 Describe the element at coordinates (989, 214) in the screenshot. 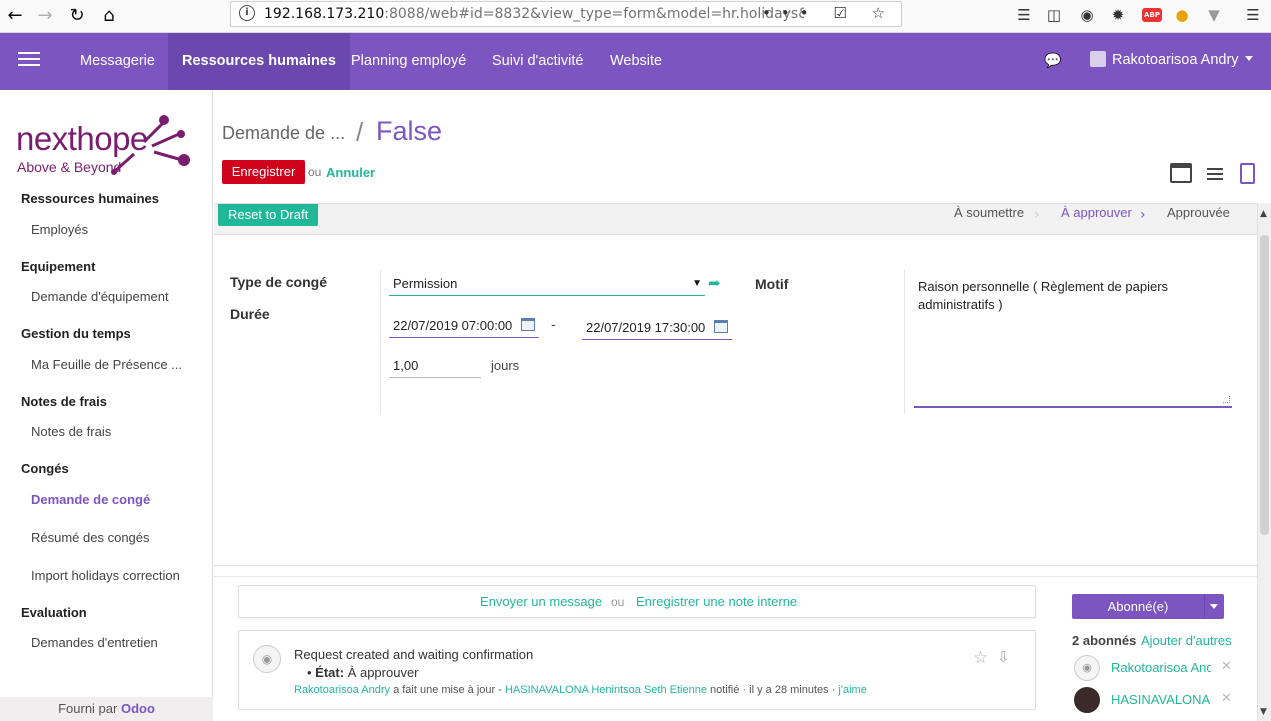

I see `stage-a-soumettre: À soumettre` at that location.